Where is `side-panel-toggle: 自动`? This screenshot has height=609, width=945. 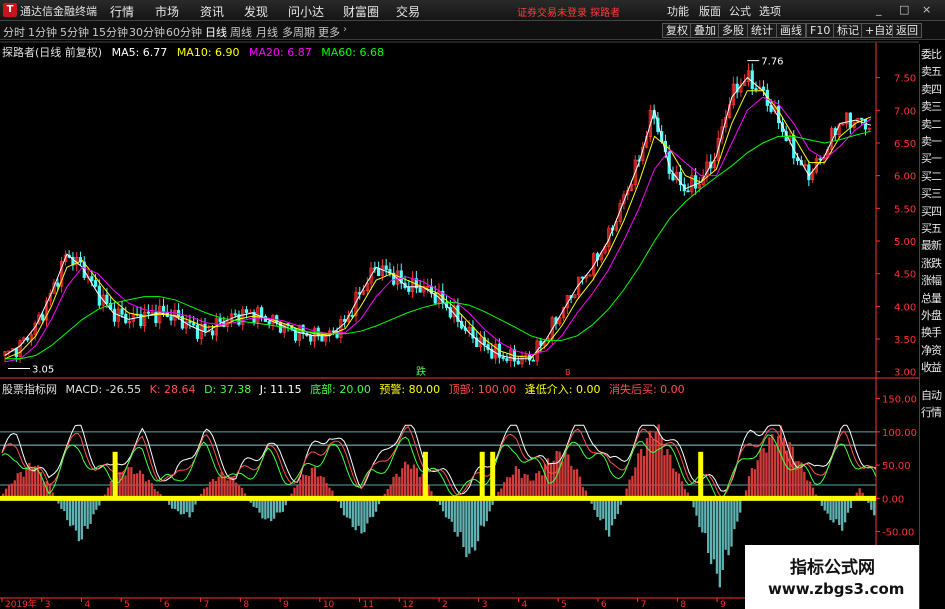 side-panel-toggle: 自动 is located at coordinates (931, 395).